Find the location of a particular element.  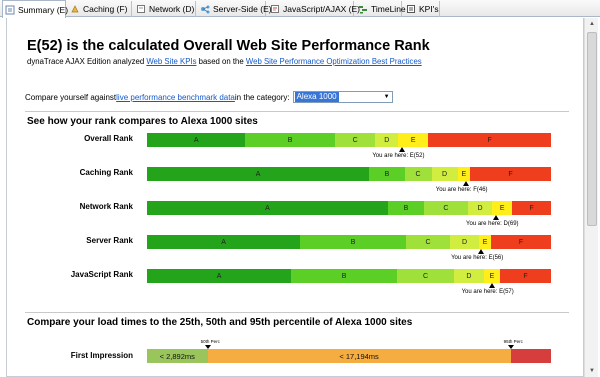

tab-timeline: TimeLine is located at coordinates (381, 9).